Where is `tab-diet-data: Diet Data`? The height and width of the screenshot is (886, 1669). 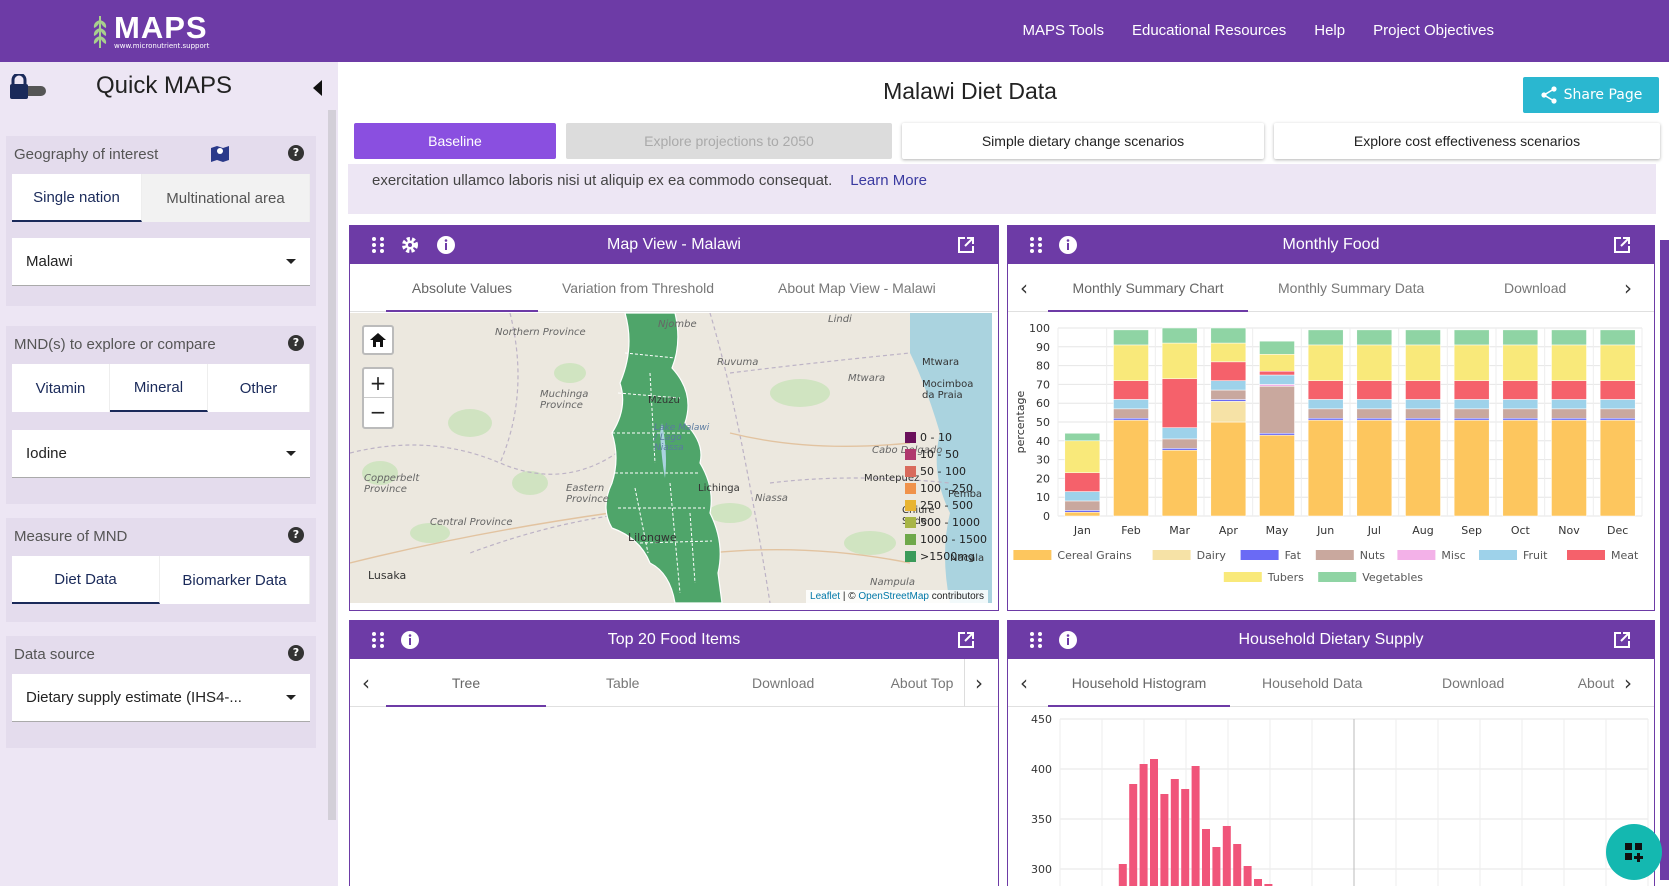 tab-diet-data: Diet Data is located at coordinates (86, 580).